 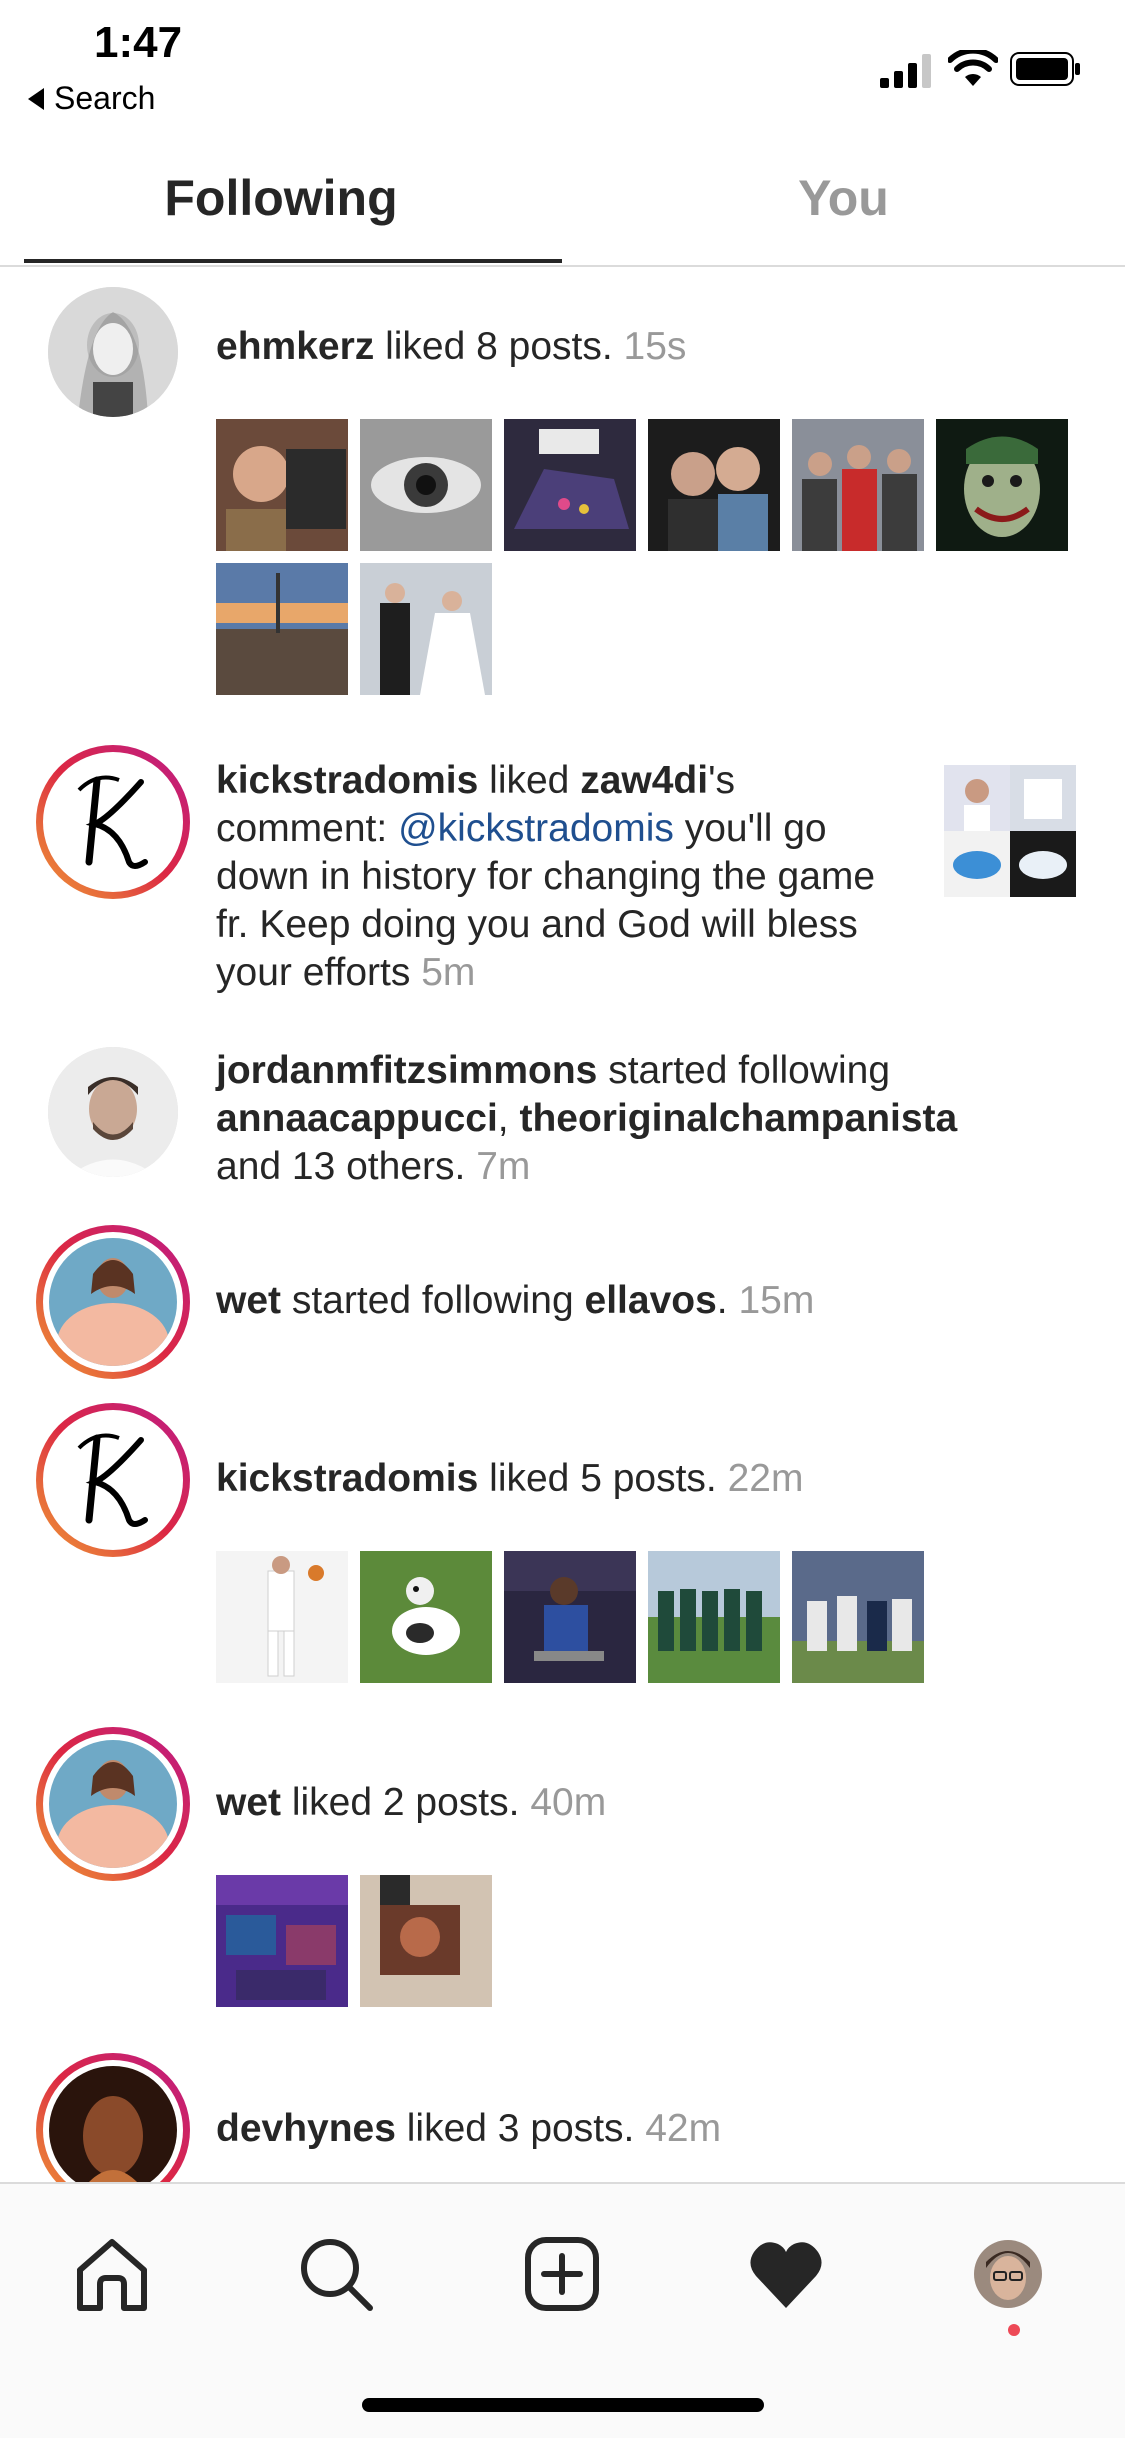 What do you see at coordinates (515, 1300) in the screenshot?
I see `activity-text: wet started following ellavos. 15m` at bounding box center [515, 1300].